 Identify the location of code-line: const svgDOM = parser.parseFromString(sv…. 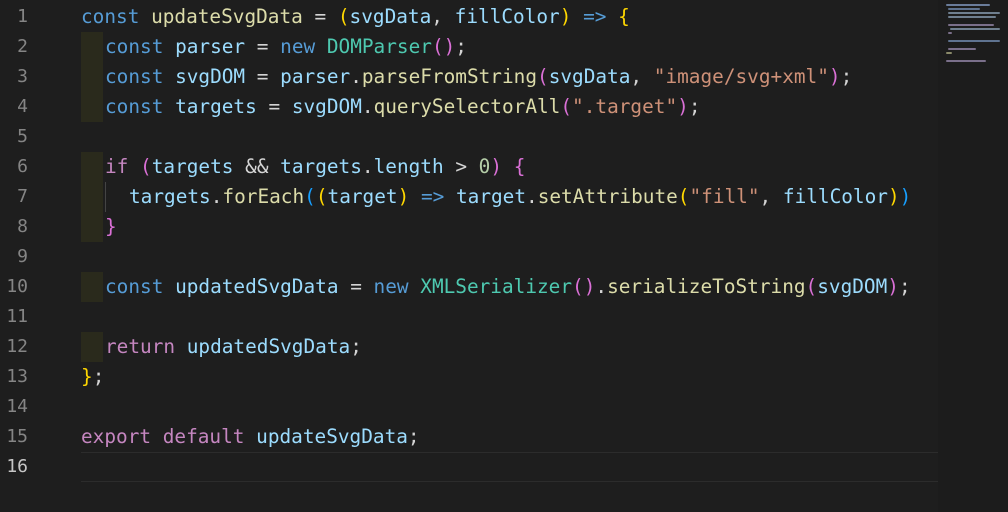
(478, 77).